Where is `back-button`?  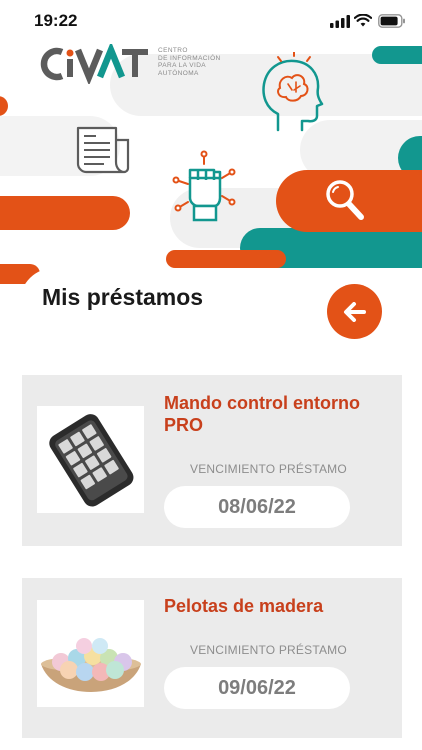 back-button is located at coordinates (354, 311).